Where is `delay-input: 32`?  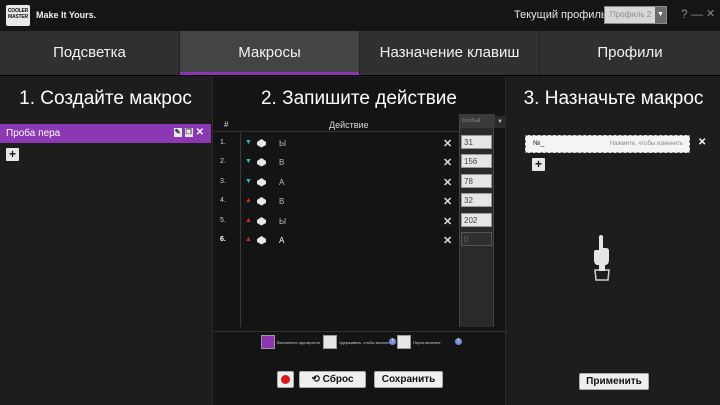
delay-input: 32 is located at coordinates (476, 200).